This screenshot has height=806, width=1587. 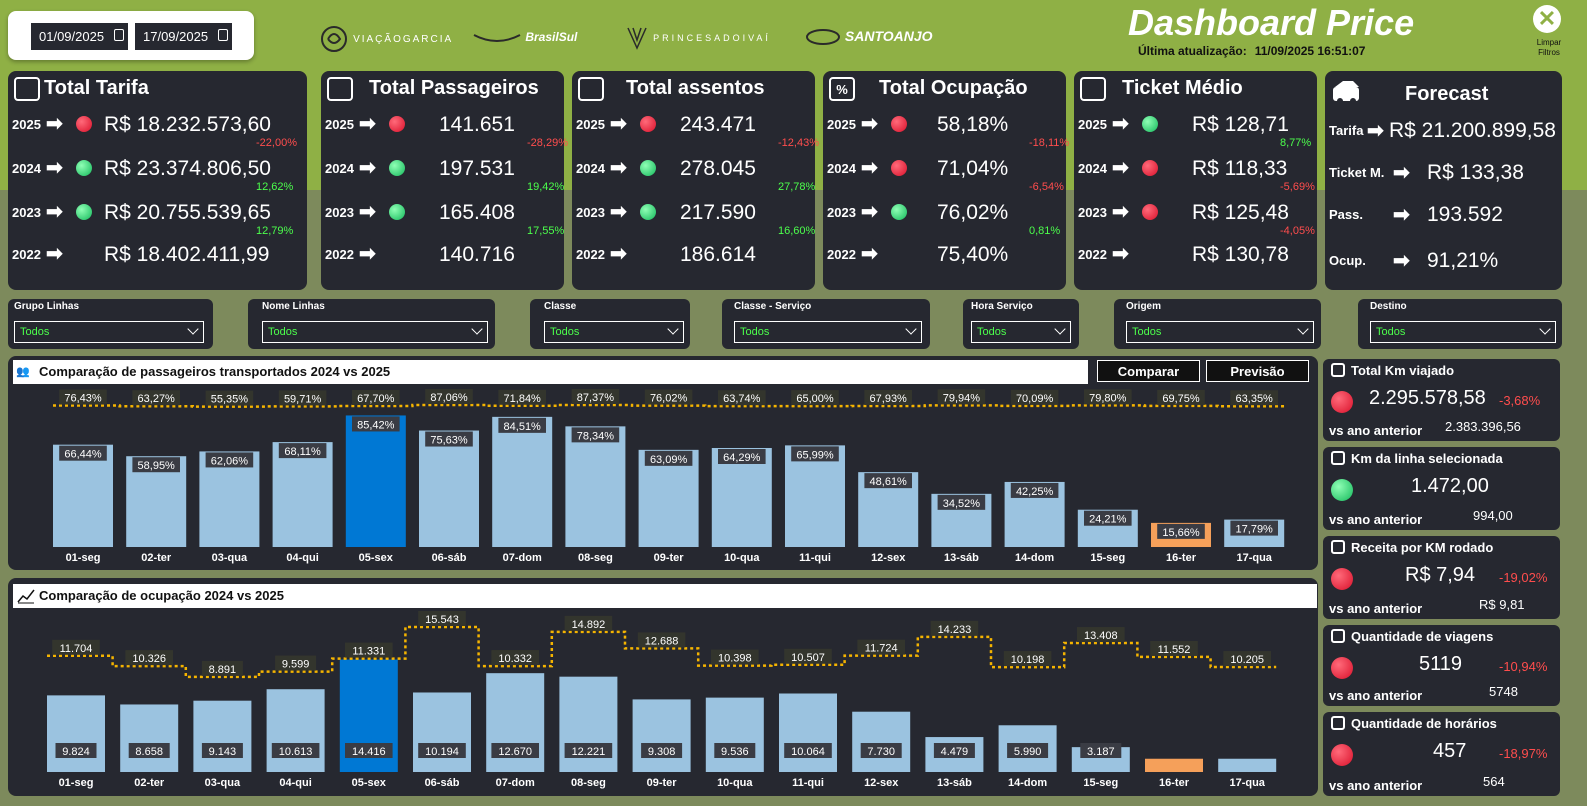 I want to click on date-to-input: 17/09/2025, so click(x=183, y=36).